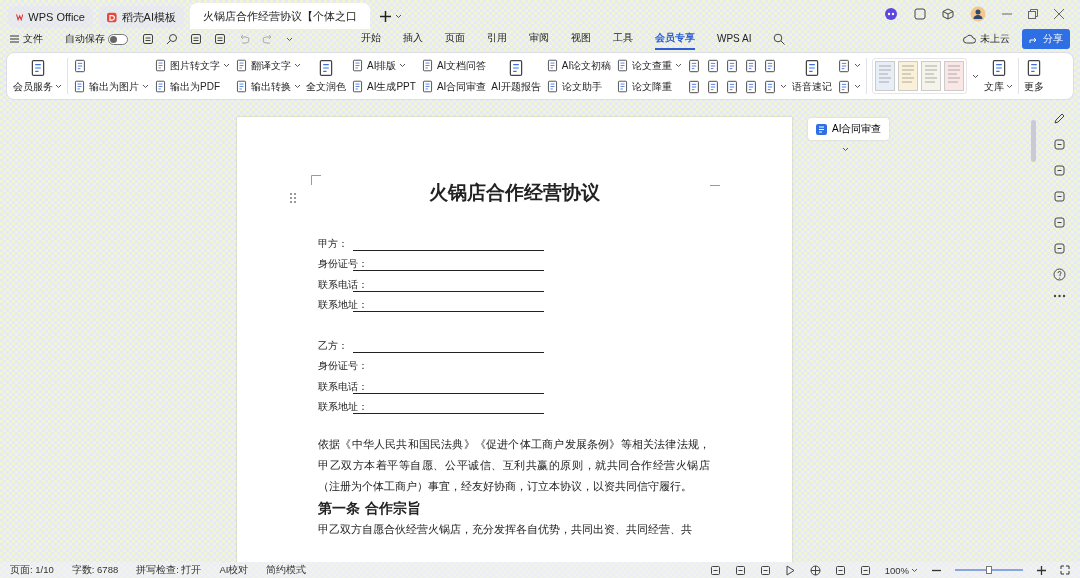  I want to click on ribbon-tab: 开始, so click(371, 39).